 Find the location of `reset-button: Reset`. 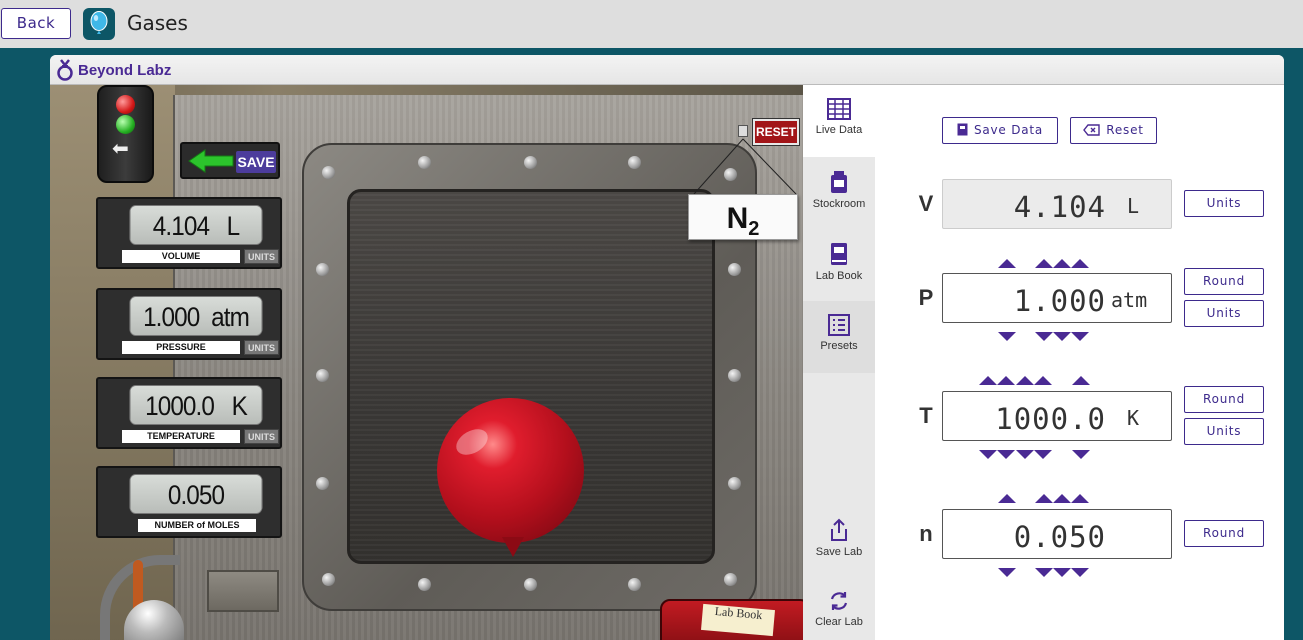

reset-button: Reset is located at coordinates (1113, 130).